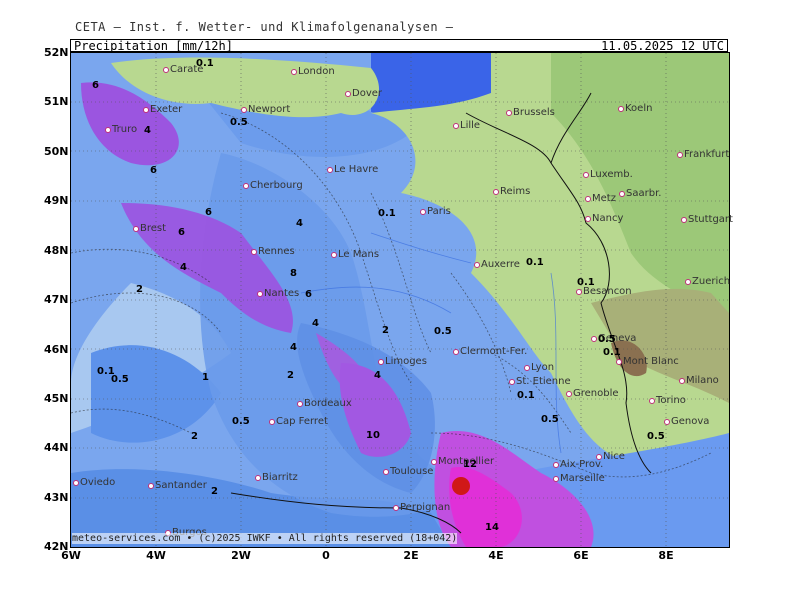 The height and width of the screenshot is (600, 800). I want to click on city-label: Torino, so click(667, 400).